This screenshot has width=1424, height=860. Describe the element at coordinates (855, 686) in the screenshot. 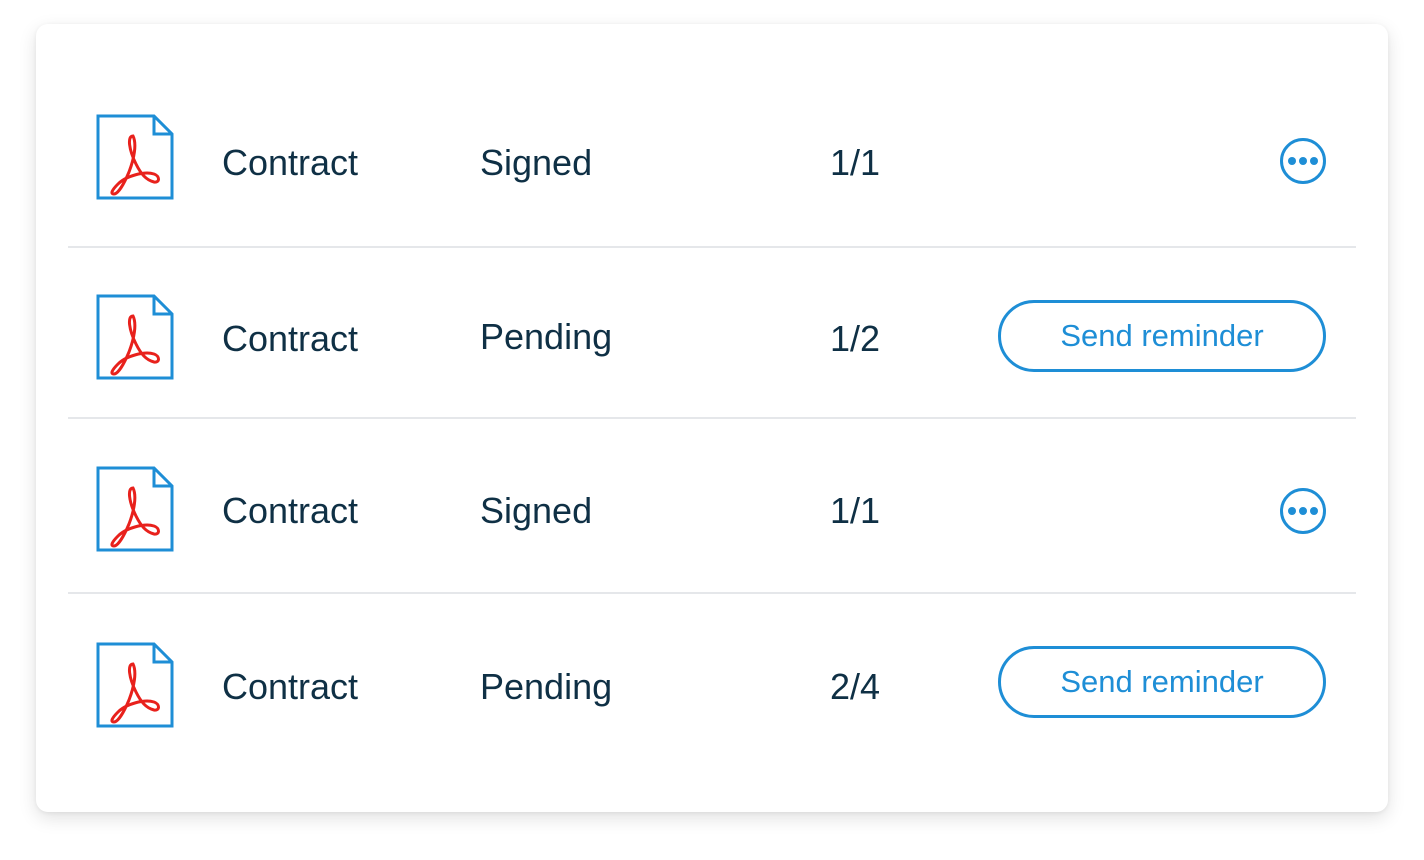

I see `signature-count: 2/4` at that location.